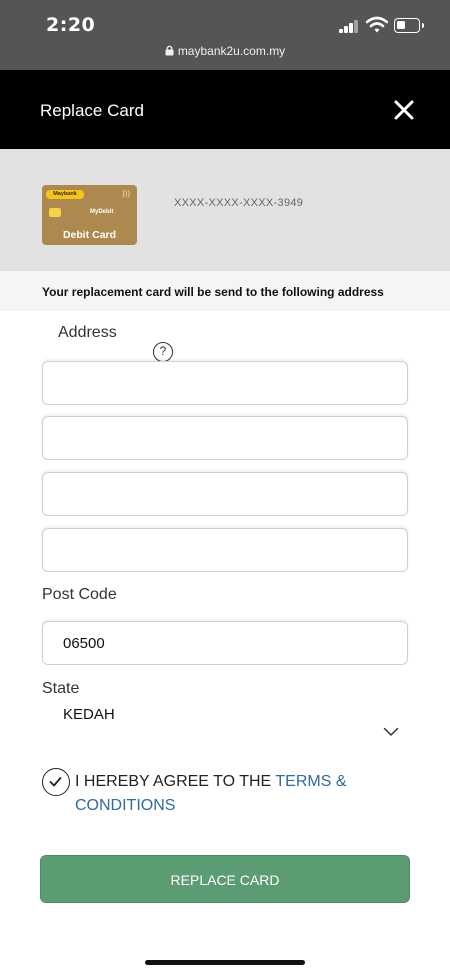 The image size is (450, 974). What do you see at coordinates (225, 35) in the screenshot?
I see `status-bar: 2:20 maybank2u.com.my` at bounding box center [225, 35].